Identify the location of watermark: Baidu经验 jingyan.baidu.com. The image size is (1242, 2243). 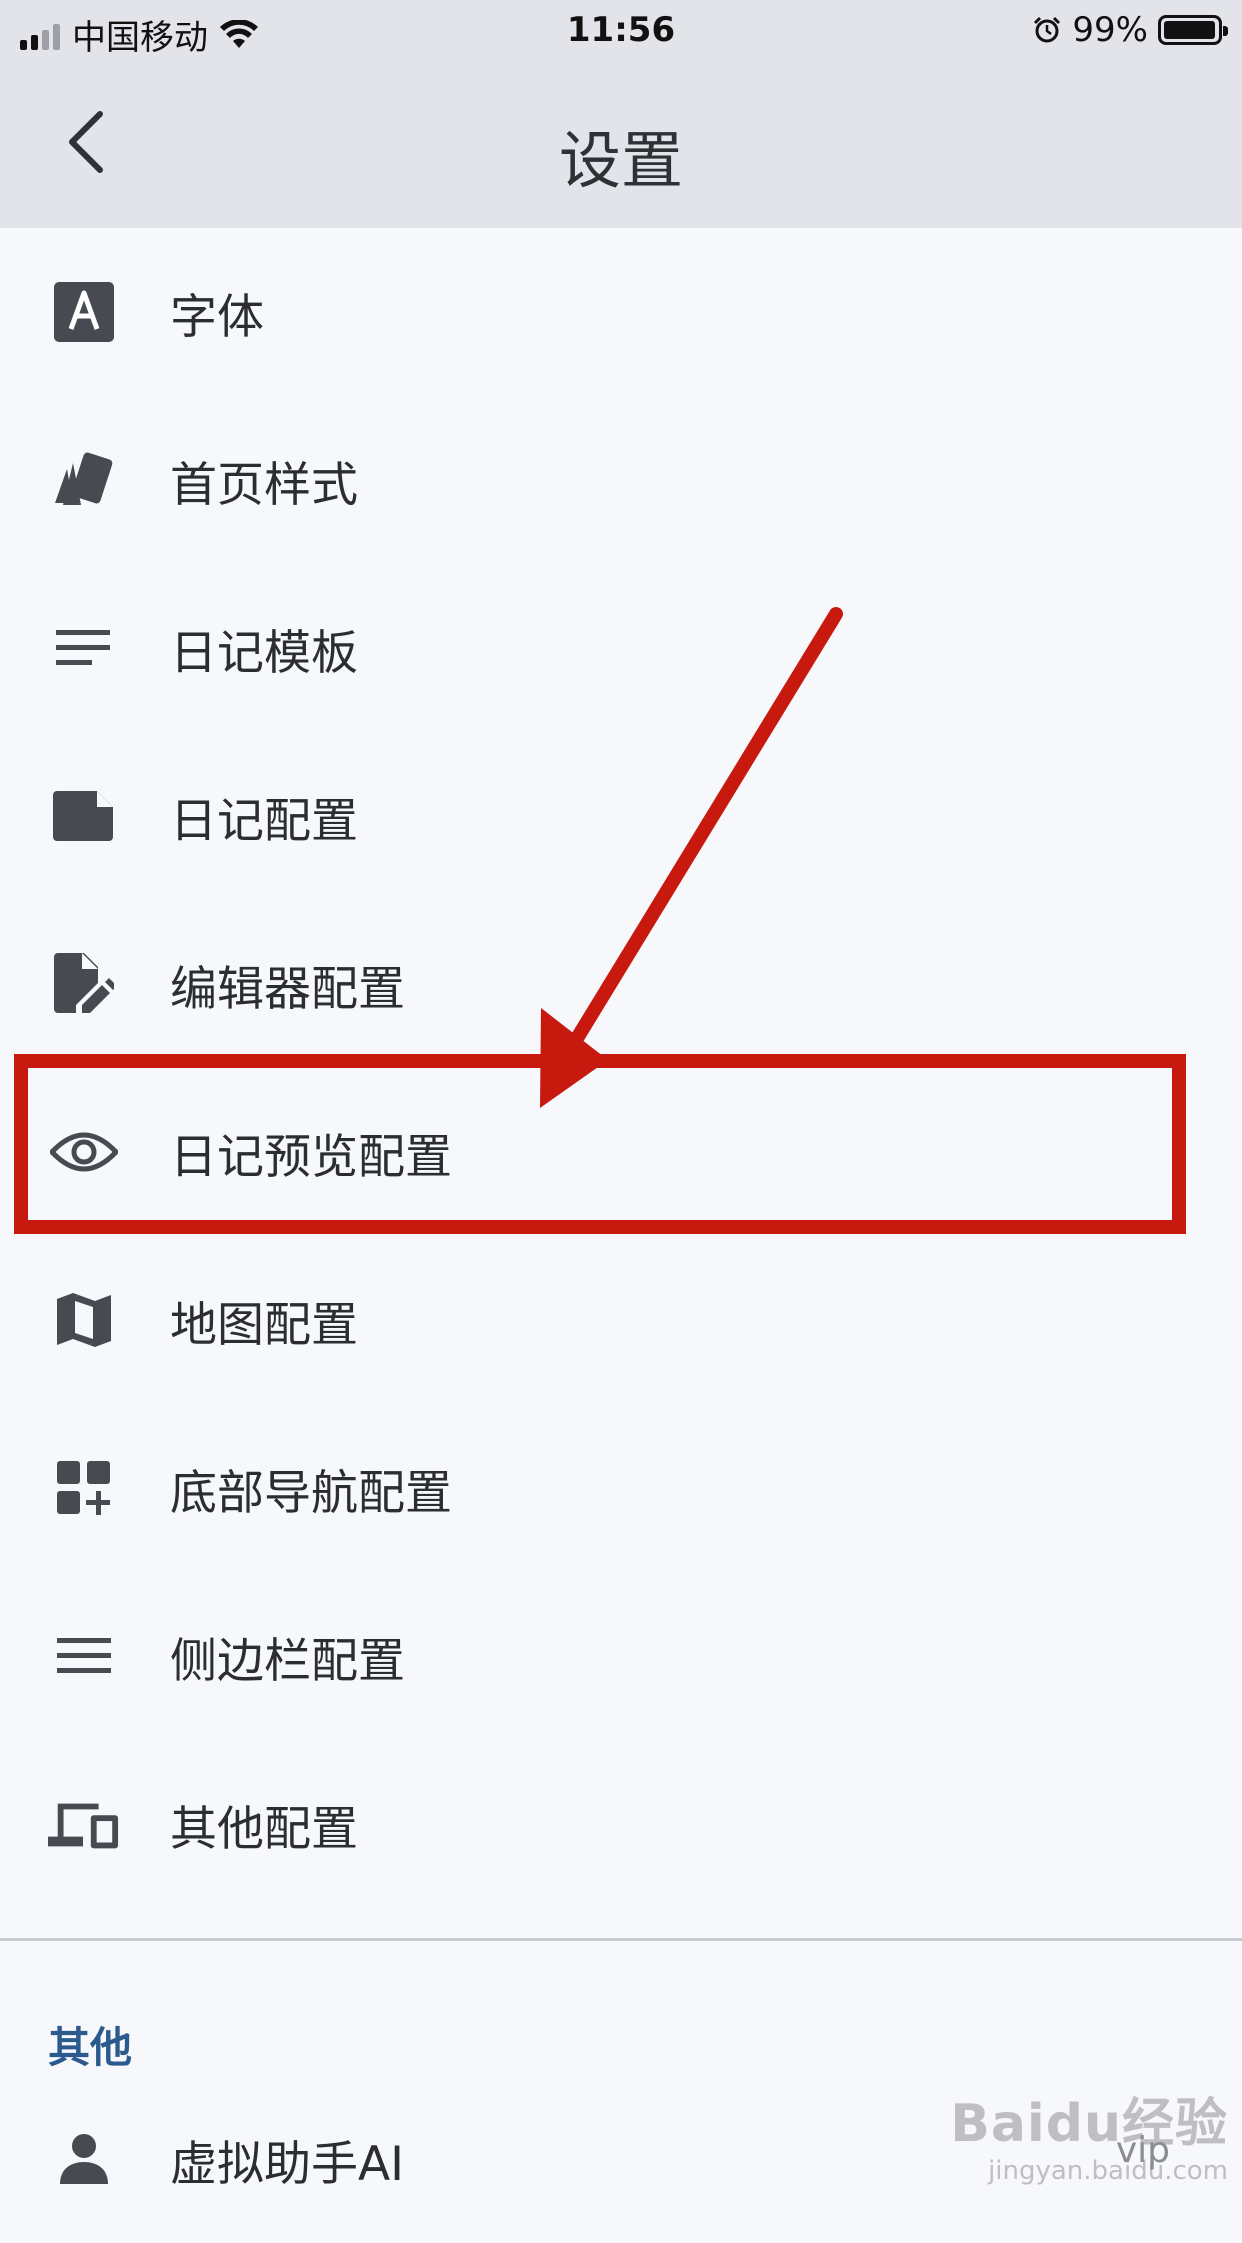
(1089, 2133).